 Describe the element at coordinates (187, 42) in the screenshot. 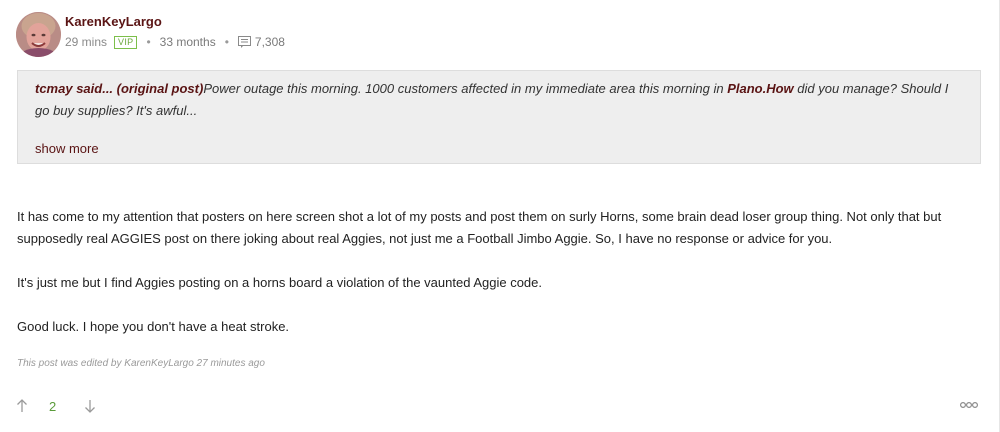

I see `member-duration: 33 months` at that location.